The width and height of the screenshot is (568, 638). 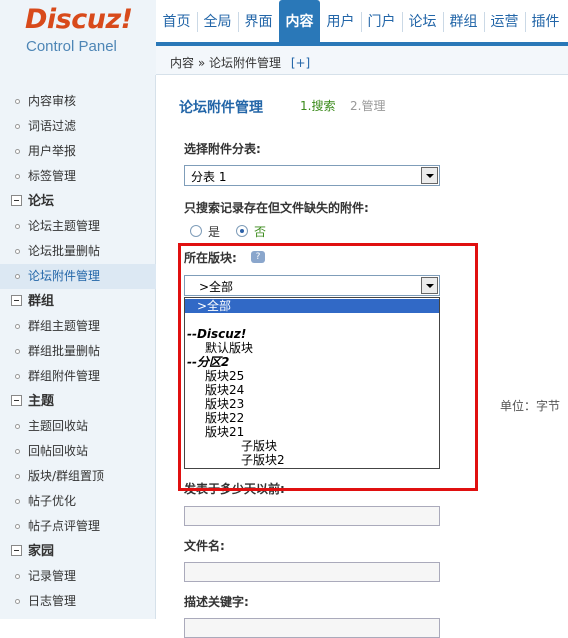 What do you see at coordinates (422, 21) in the screenshot?
I see `nav-item: 论坛` at bounding box center [422, 21].